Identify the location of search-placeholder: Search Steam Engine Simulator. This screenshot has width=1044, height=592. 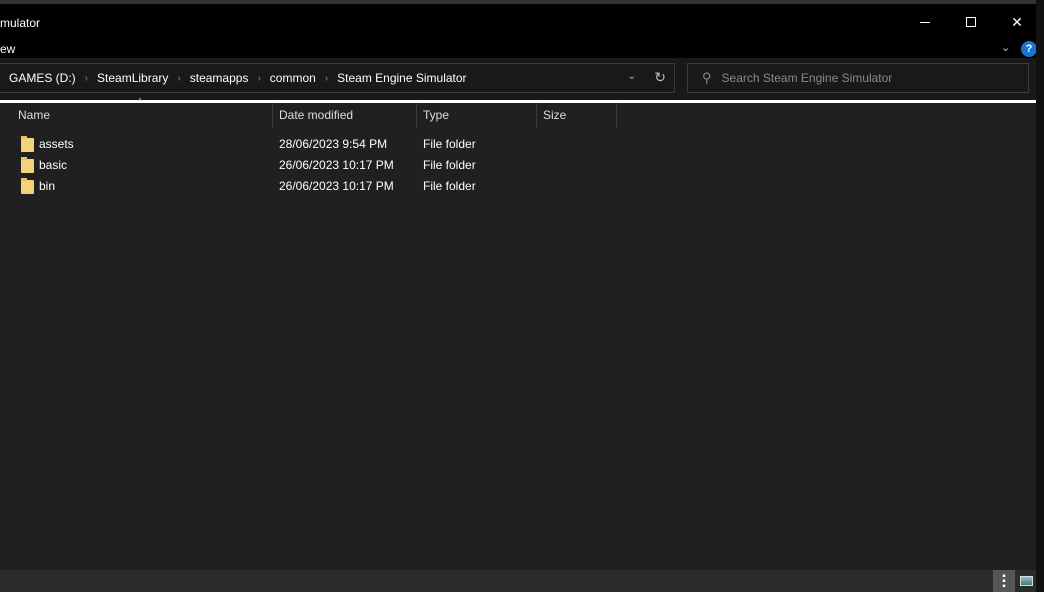
(807, 78).